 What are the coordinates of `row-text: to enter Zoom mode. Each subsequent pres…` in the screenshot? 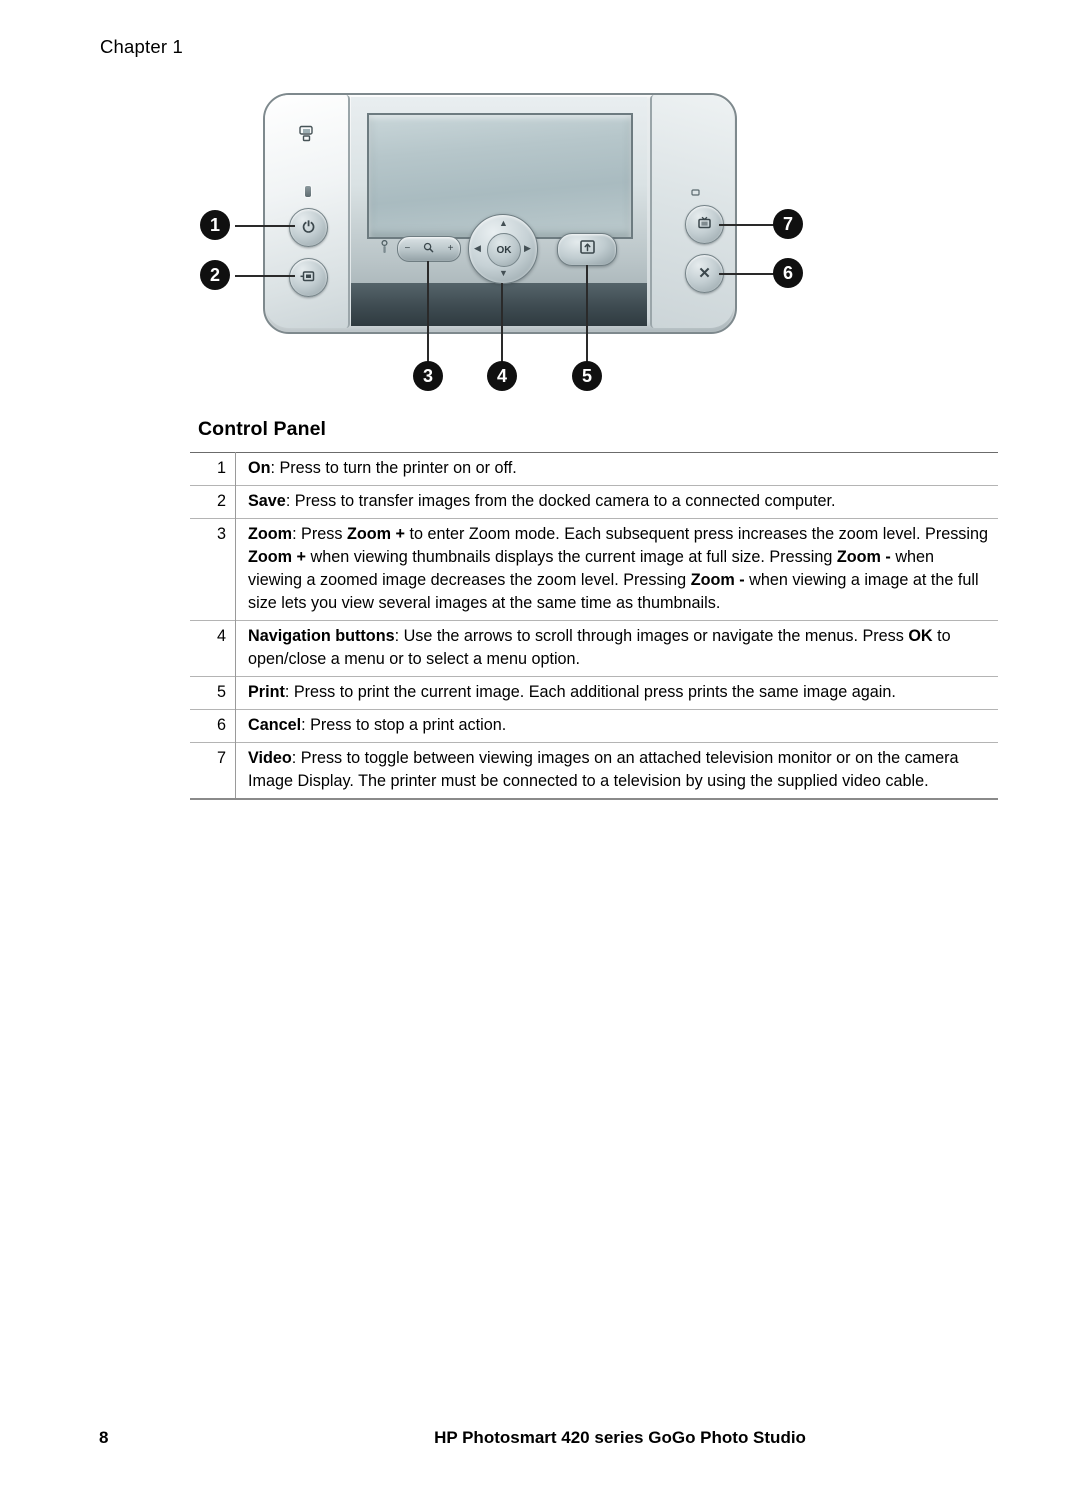 It's located at (696, 534).